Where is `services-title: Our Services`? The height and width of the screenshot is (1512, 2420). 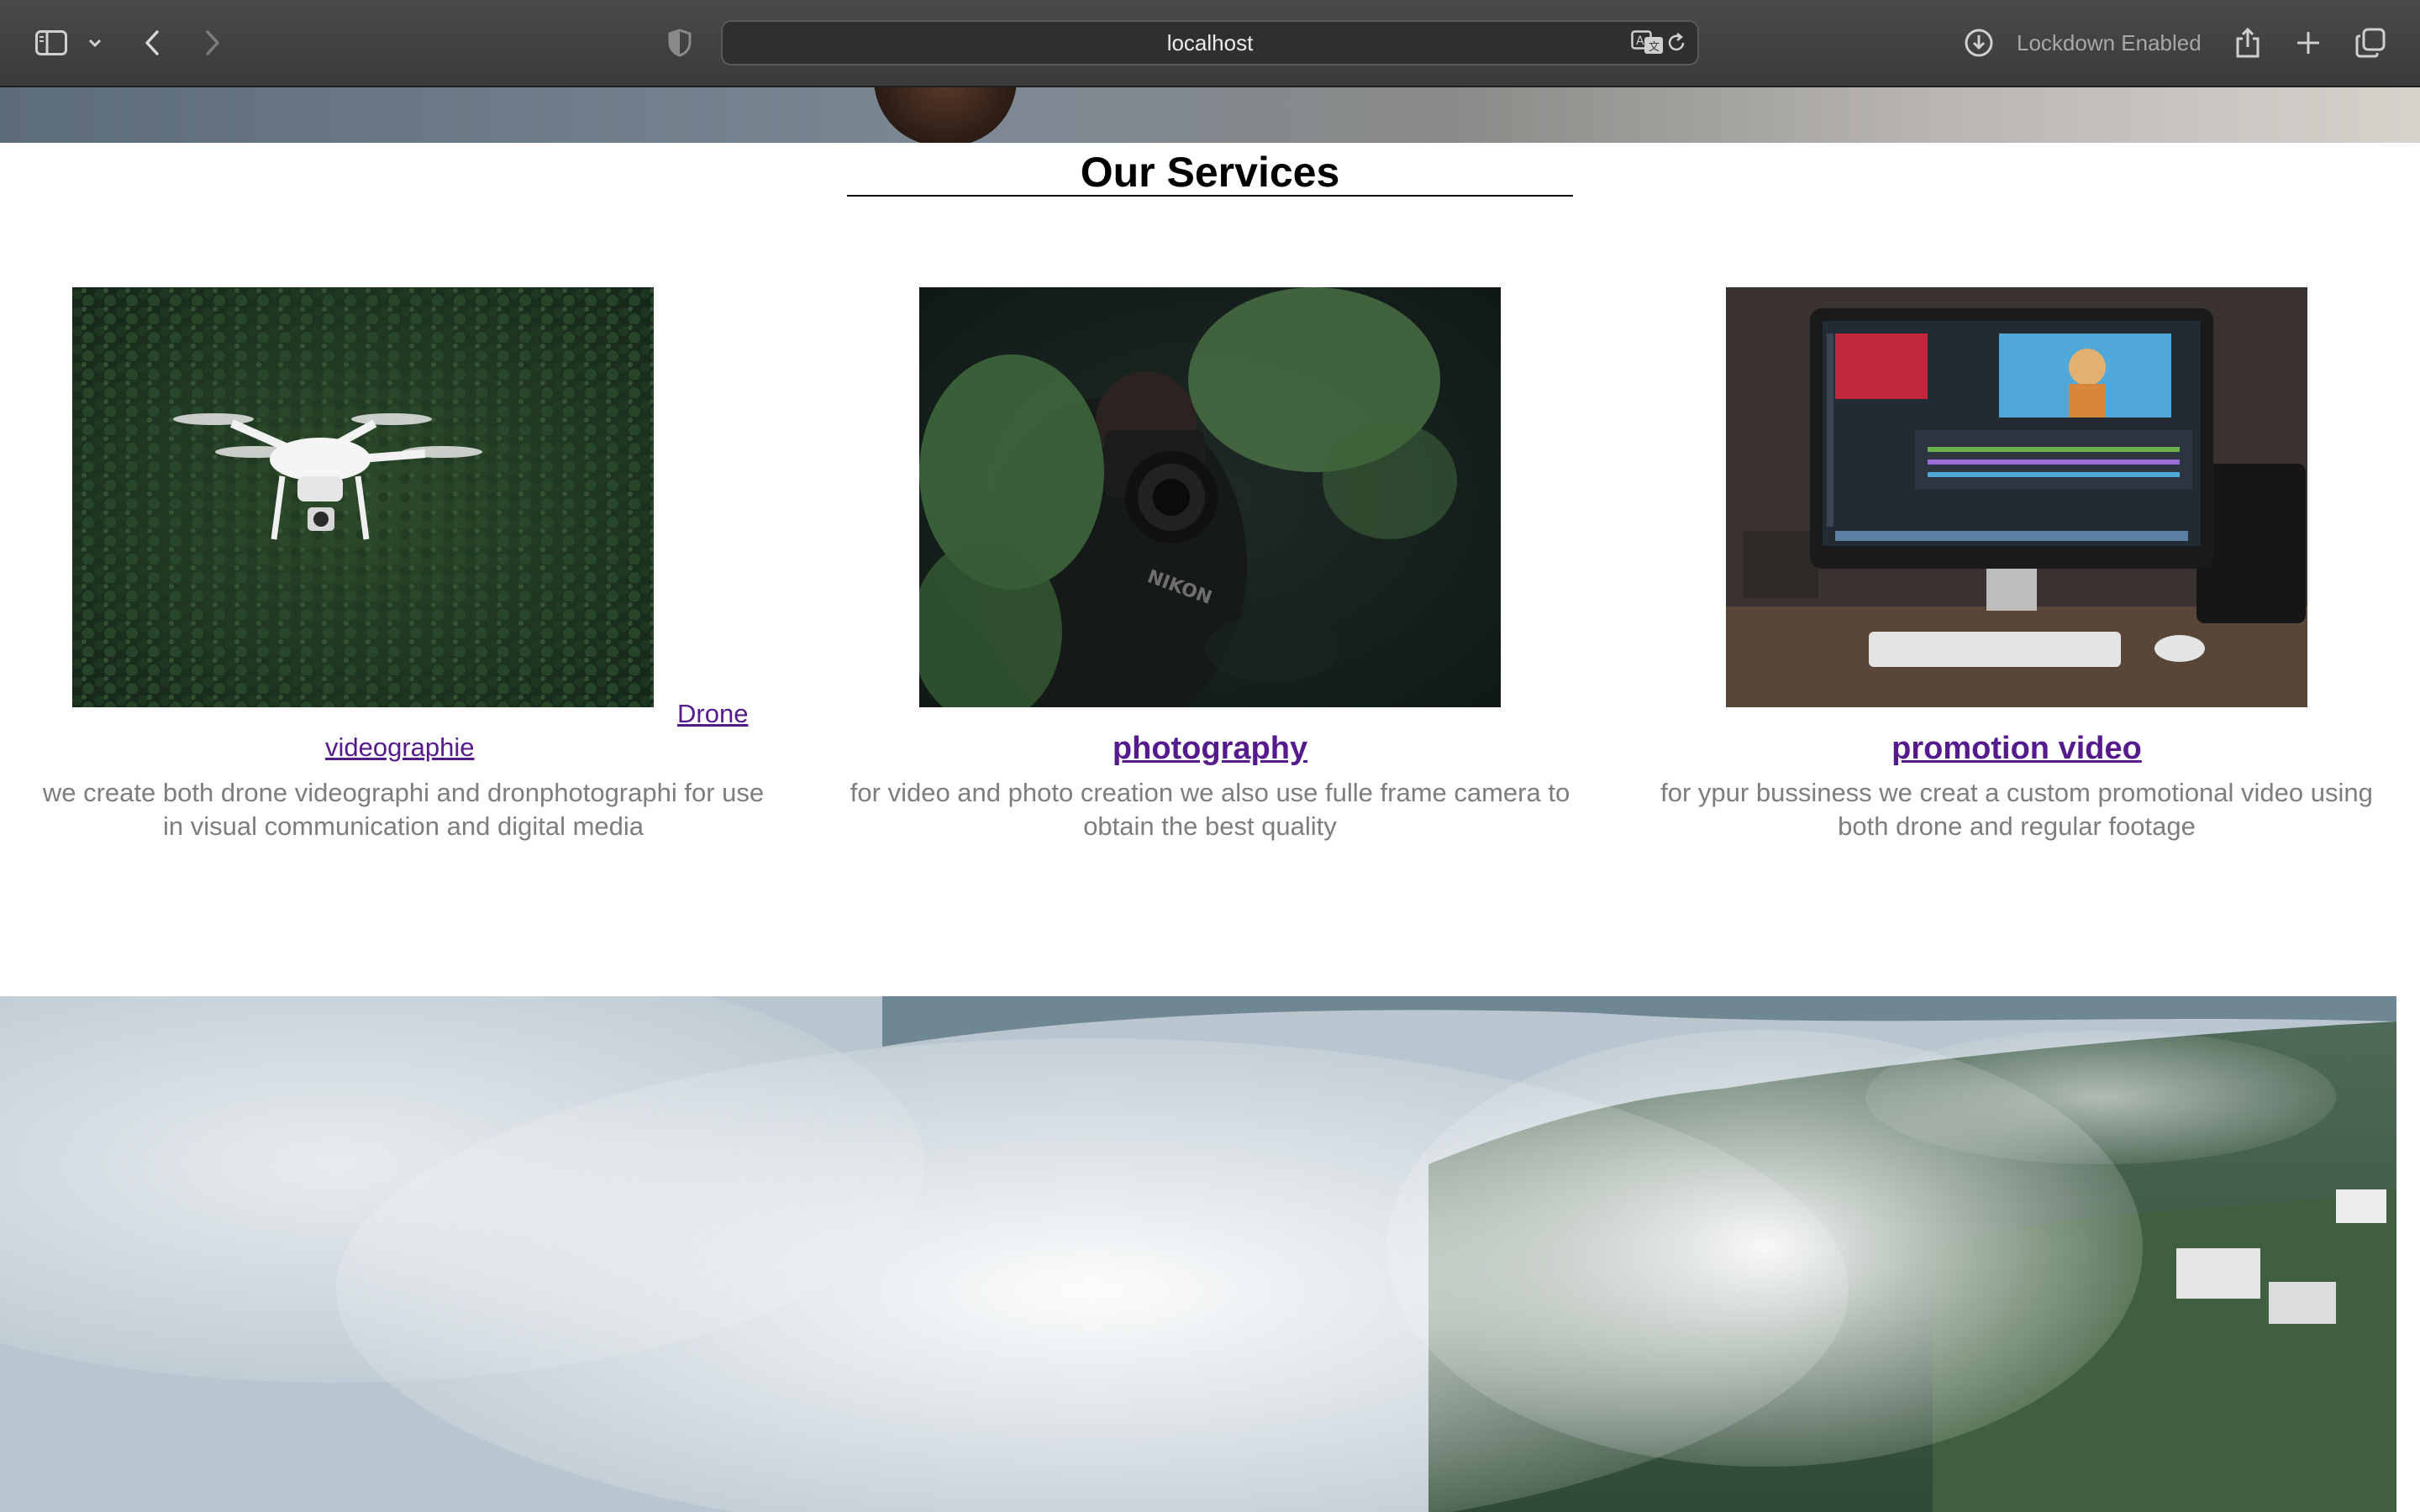
services-title: Our Services is located at coordinates (1210, 172).